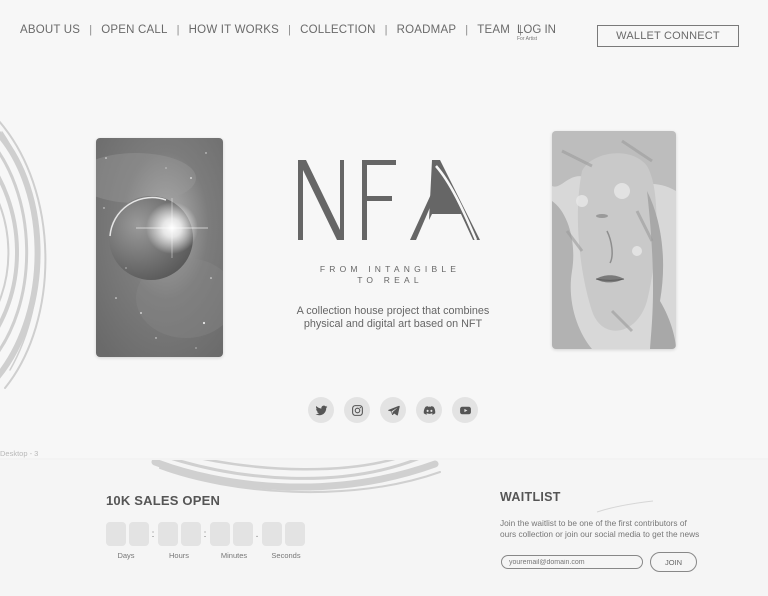 Image resolution: width=768 pixels, height=596 pixels. I want to click on frame-label: Desktop - 3, so click(19, 453).